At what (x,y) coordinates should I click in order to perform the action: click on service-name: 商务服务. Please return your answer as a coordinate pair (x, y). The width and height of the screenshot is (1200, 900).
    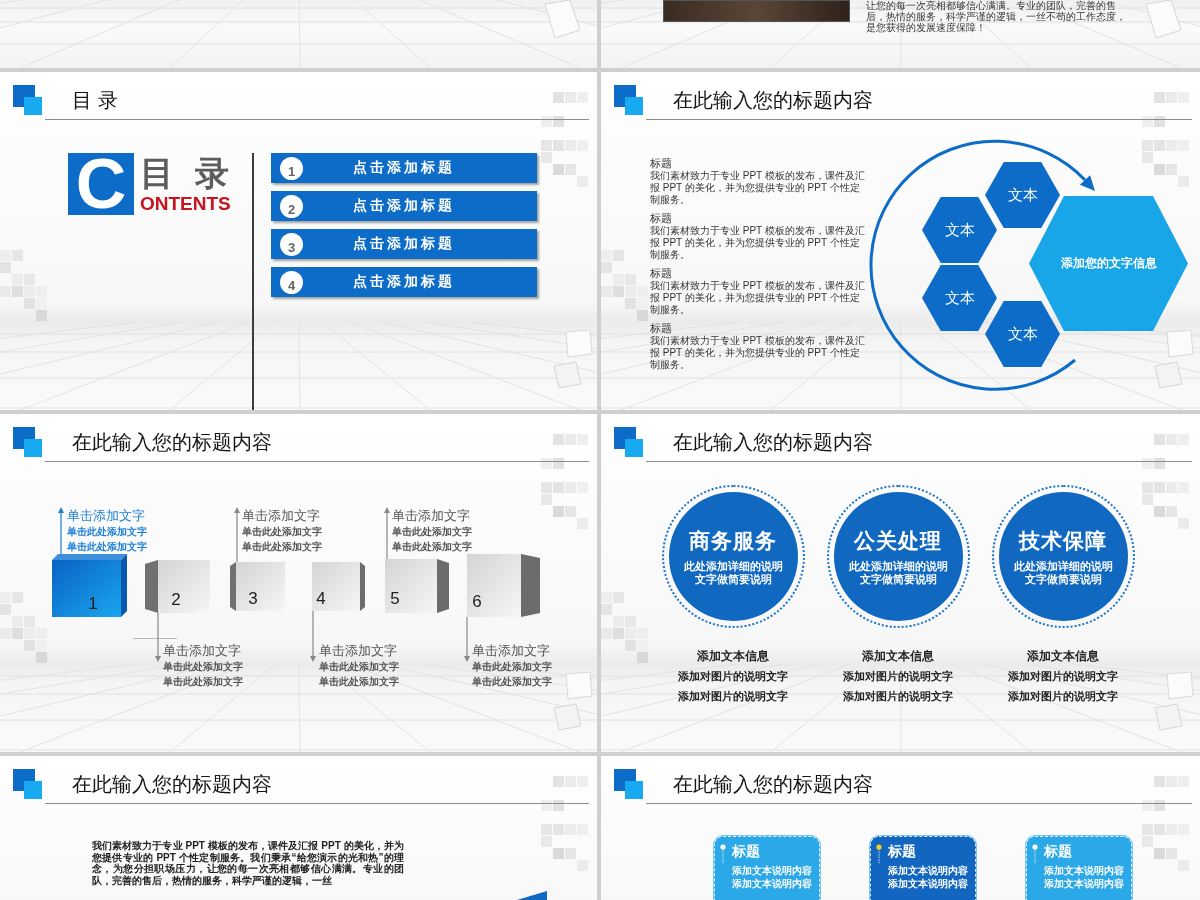
    Looking at the image, I should click on (733, 540).